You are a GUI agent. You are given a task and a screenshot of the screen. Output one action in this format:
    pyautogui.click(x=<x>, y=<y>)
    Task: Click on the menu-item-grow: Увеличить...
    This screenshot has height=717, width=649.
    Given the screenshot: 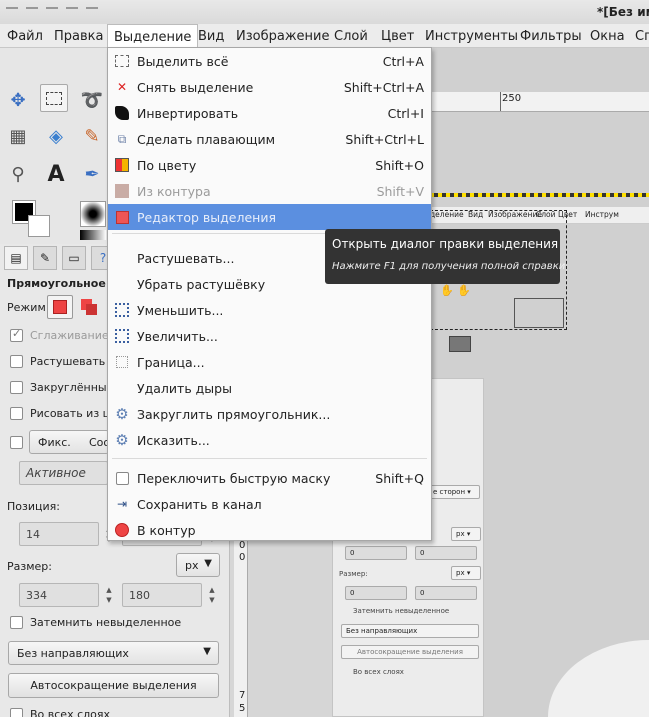 What is the action you would take?
    pyautogui.click(x=269, y=336)
    